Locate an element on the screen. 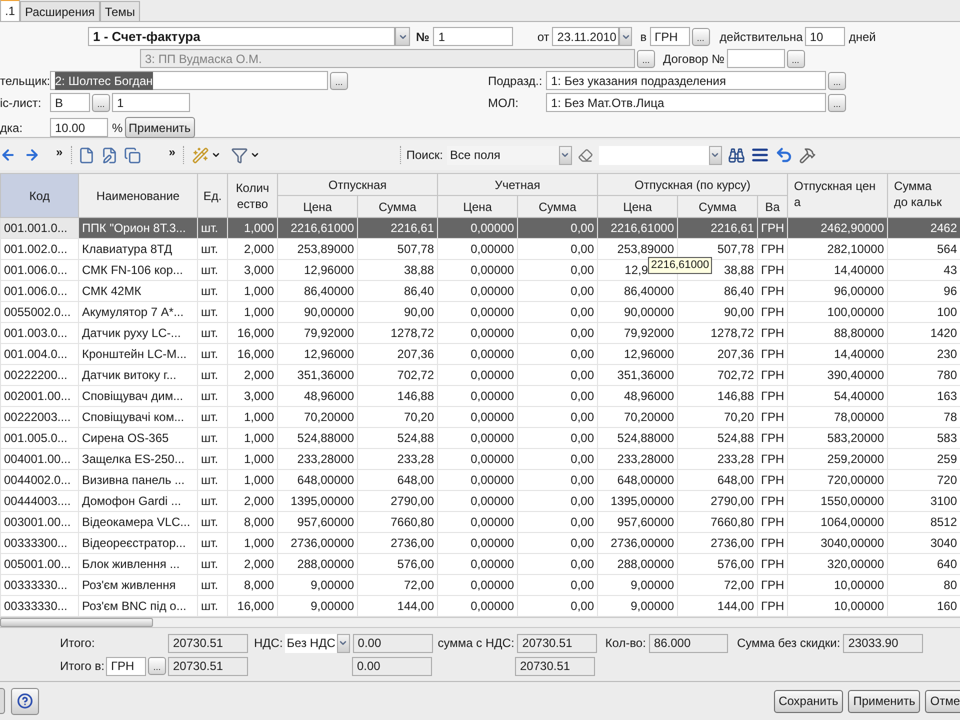  new-document-icon is located at coordinates (86, 155).